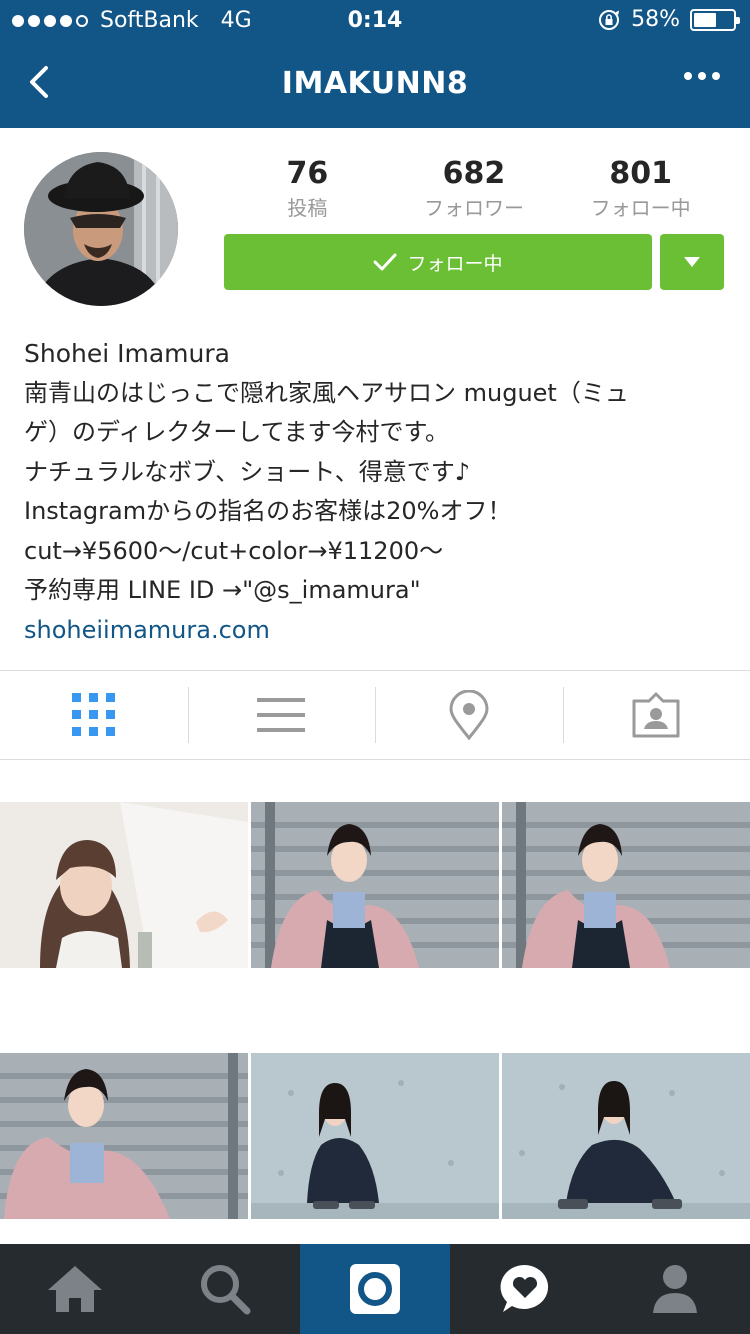 This screenshot has height=1334, width=750. What do you see at coordinates (385, 262) in the screenshot?
I see `checkmark-icon` at bounding box center [385, 262].